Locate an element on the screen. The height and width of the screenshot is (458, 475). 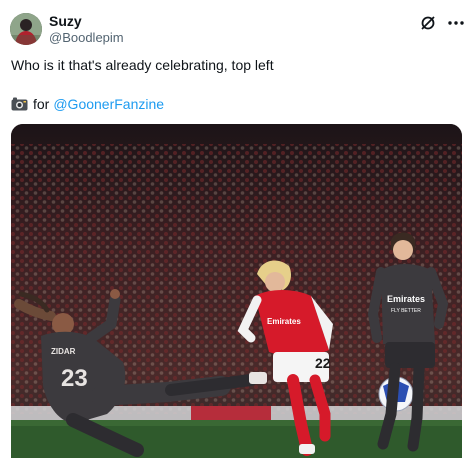
avatar-photo is located at coordinates (26, 29).